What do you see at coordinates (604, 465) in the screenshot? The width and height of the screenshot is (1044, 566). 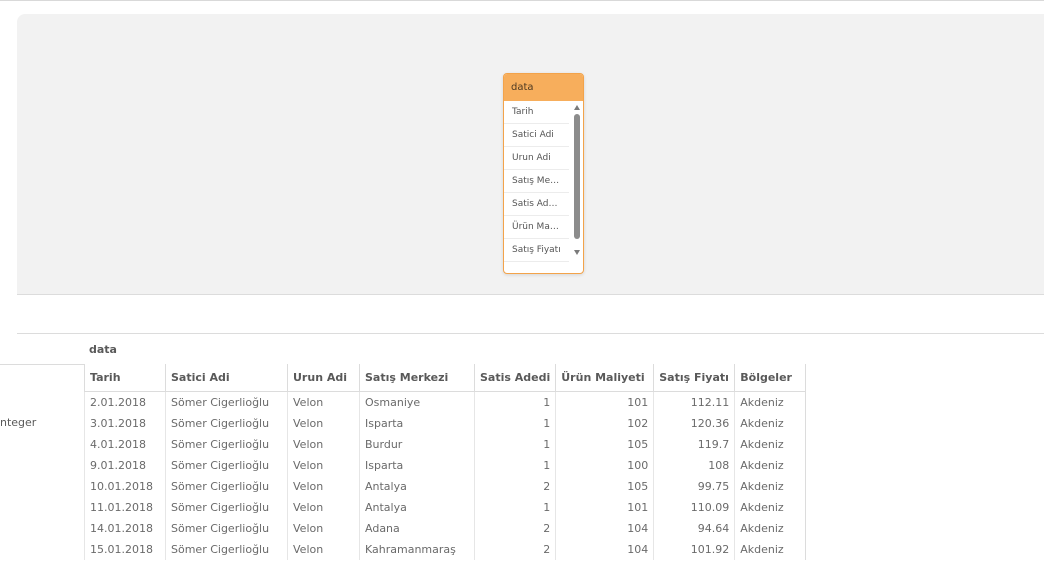 I see `table-cell: 100` at bounding box center [604, 465].